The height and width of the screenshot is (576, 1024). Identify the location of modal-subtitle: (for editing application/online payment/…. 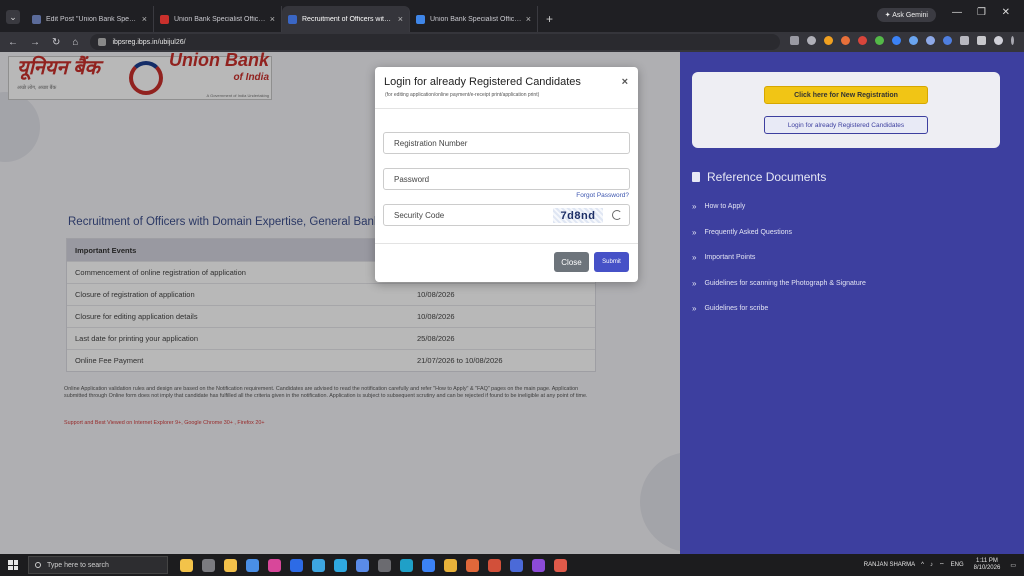
(462, 95).